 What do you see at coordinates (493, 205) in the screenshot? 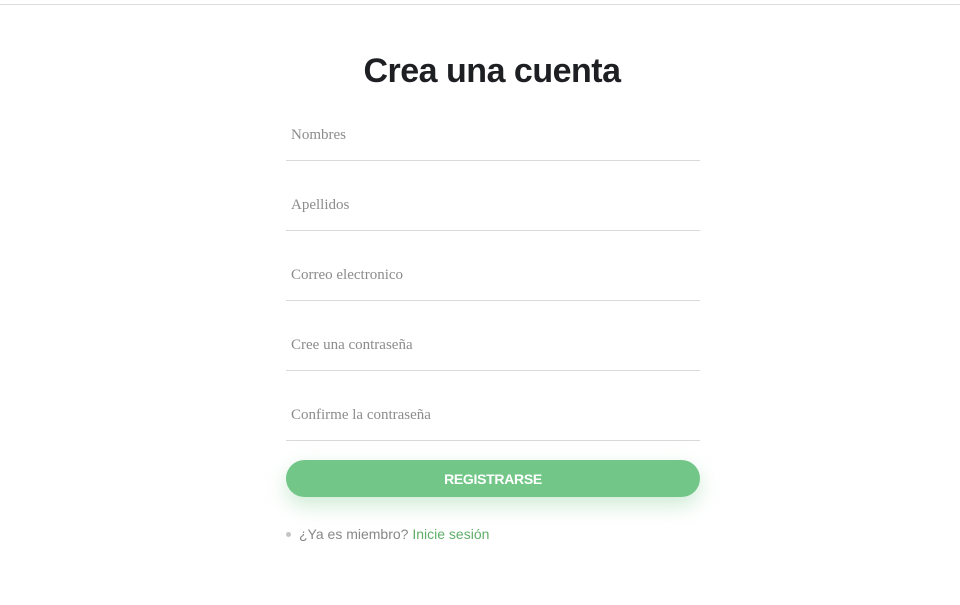
I see `last-name-field` at bounding box center [493, 205].